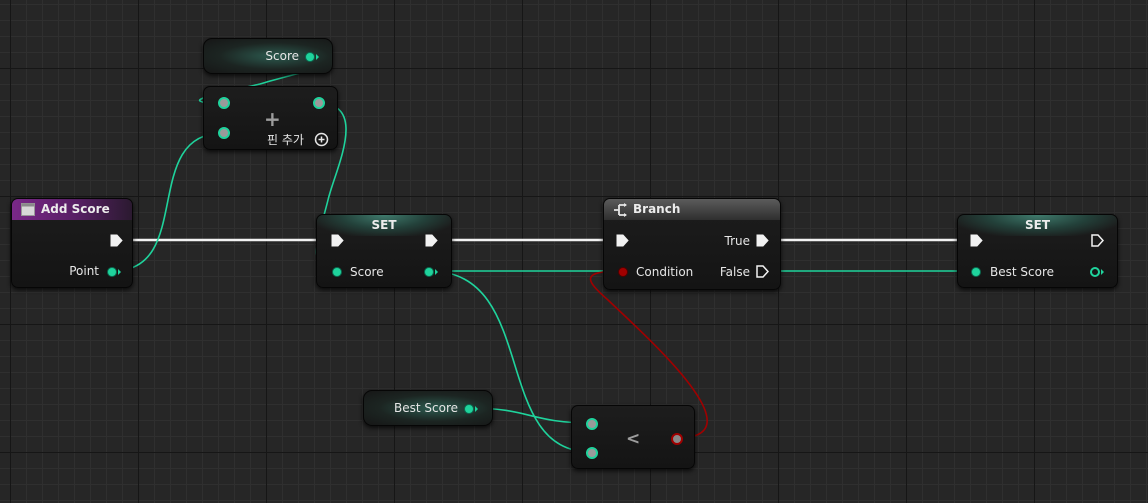  What do you see at coordinates (317, 57) in the screenshot?
I see `score-getter-output-pin-arrow` at bounding box center [317, 57].